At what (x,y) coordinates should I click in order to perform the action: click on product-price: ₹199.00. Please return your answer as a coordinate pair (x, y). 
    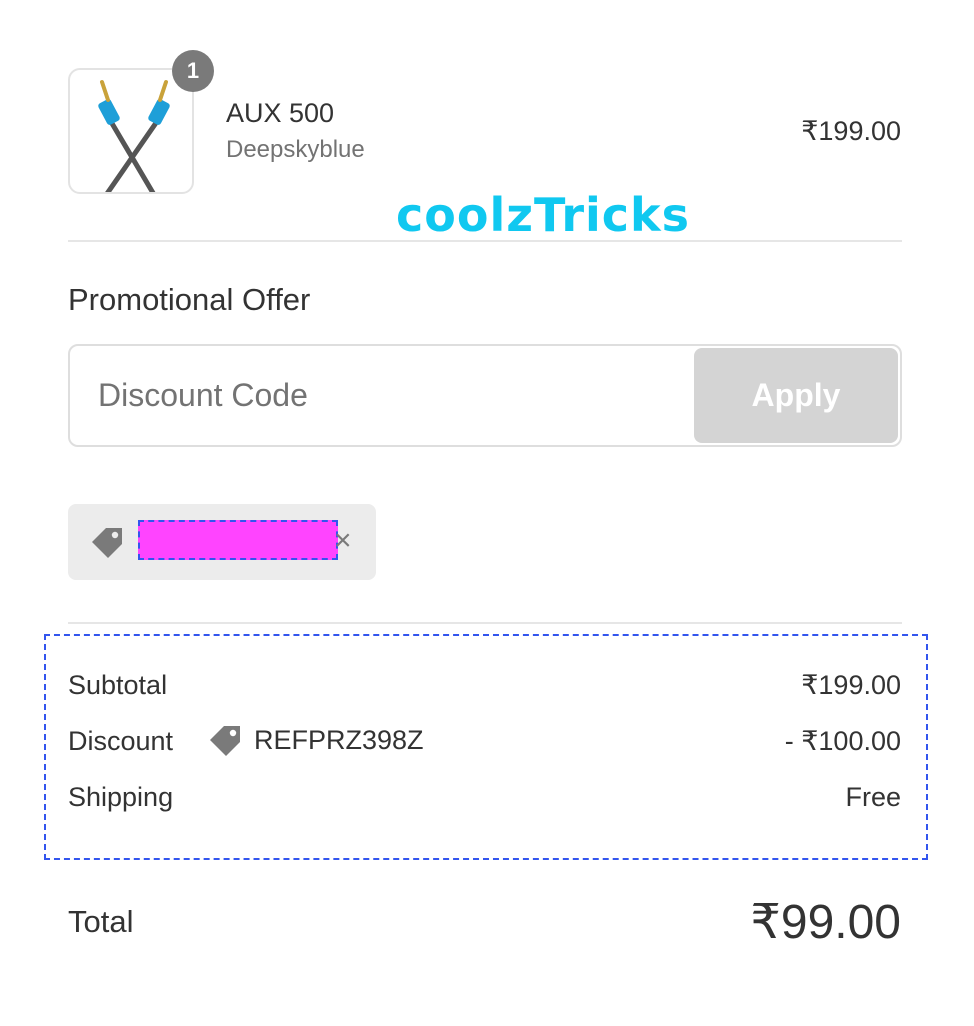
    Looking at the image, I should click on (851, 131).